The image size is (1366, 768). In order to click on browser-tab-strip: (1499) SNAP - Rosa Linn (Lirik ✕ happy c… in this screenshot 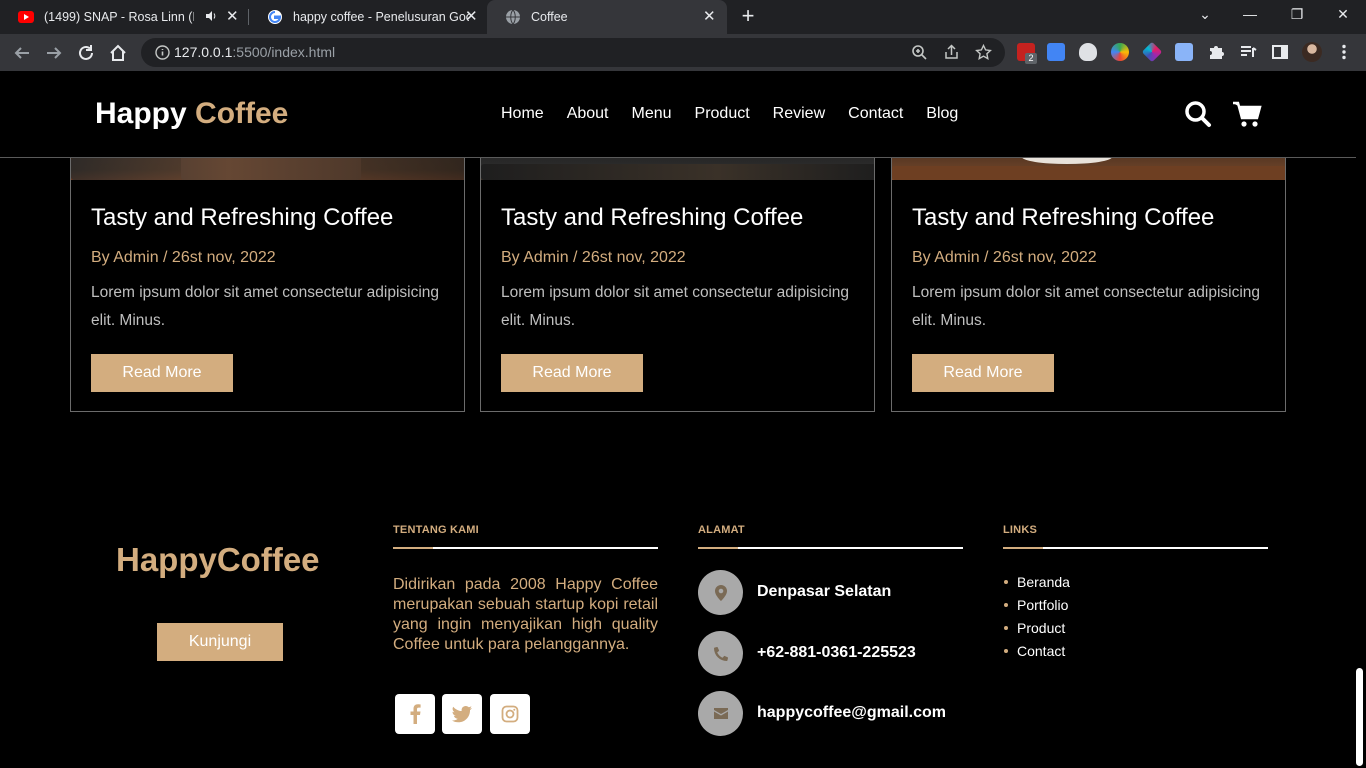, I will do `click(683, 17)`.